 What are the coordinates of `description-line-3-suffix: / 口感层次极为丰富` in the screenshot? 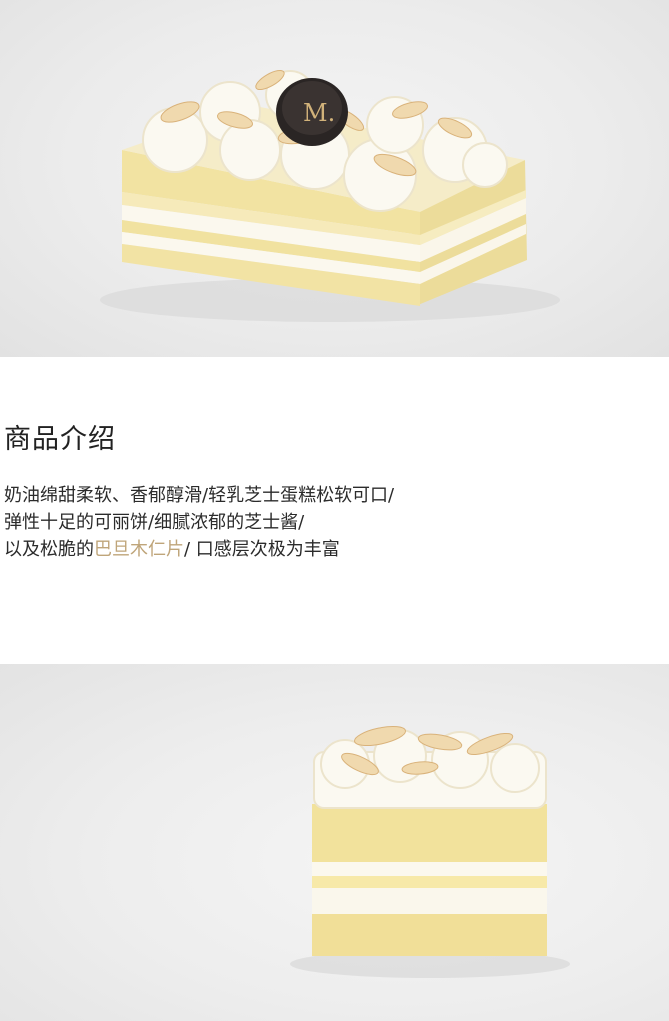 It's located at (262, 549).